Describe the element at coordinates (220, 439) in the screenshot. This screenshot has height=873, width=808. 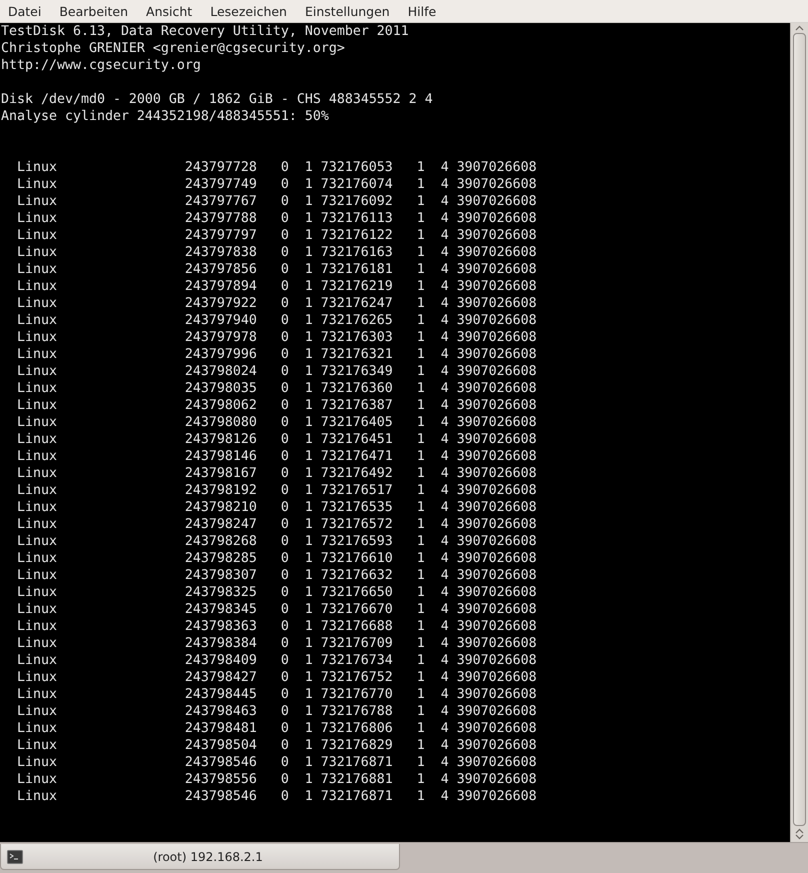
I see `start-cylinder: 243798126` at that location.